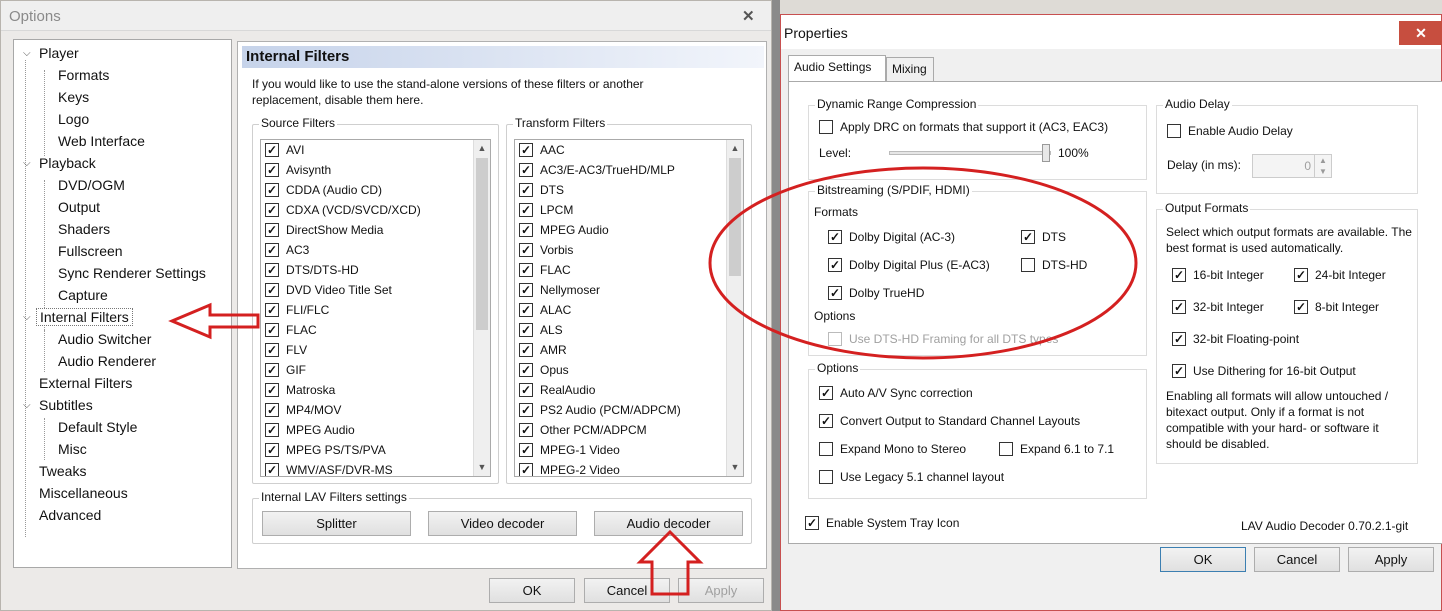 Image resolution: width=1442 pixels, height=611 pixels. What do you see at coordinates (90, 251) in the screenshot?
I see `tree-fullscreen: Fullscreen` at bounding box center [90, 251].